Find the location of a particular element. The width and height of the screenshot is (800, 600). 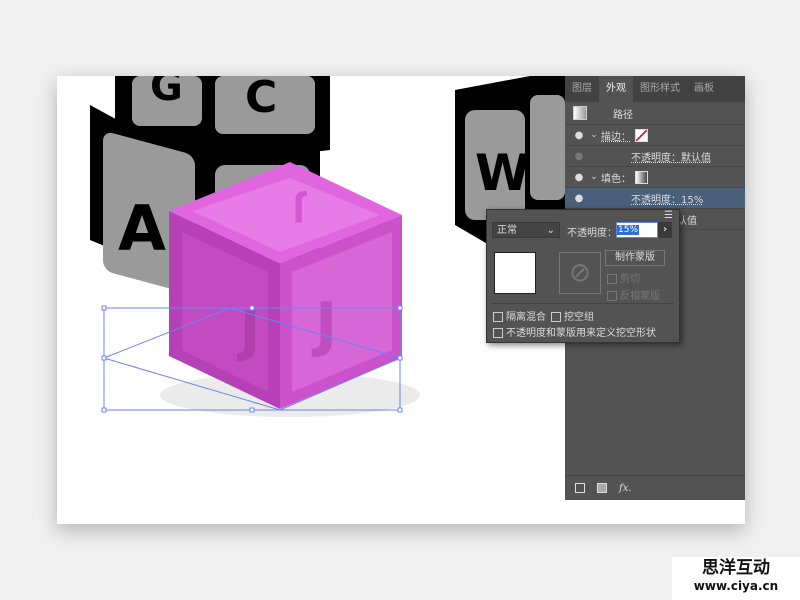

fill-label: 填色： is located at coordinates (616, 177).